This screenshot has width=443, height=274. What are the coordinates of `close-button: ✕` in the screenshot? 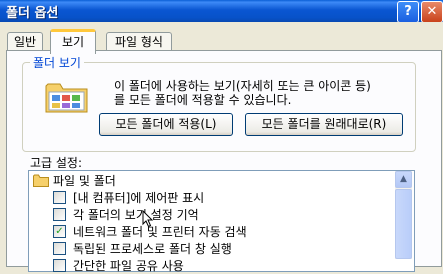 It's located at (432, 12).